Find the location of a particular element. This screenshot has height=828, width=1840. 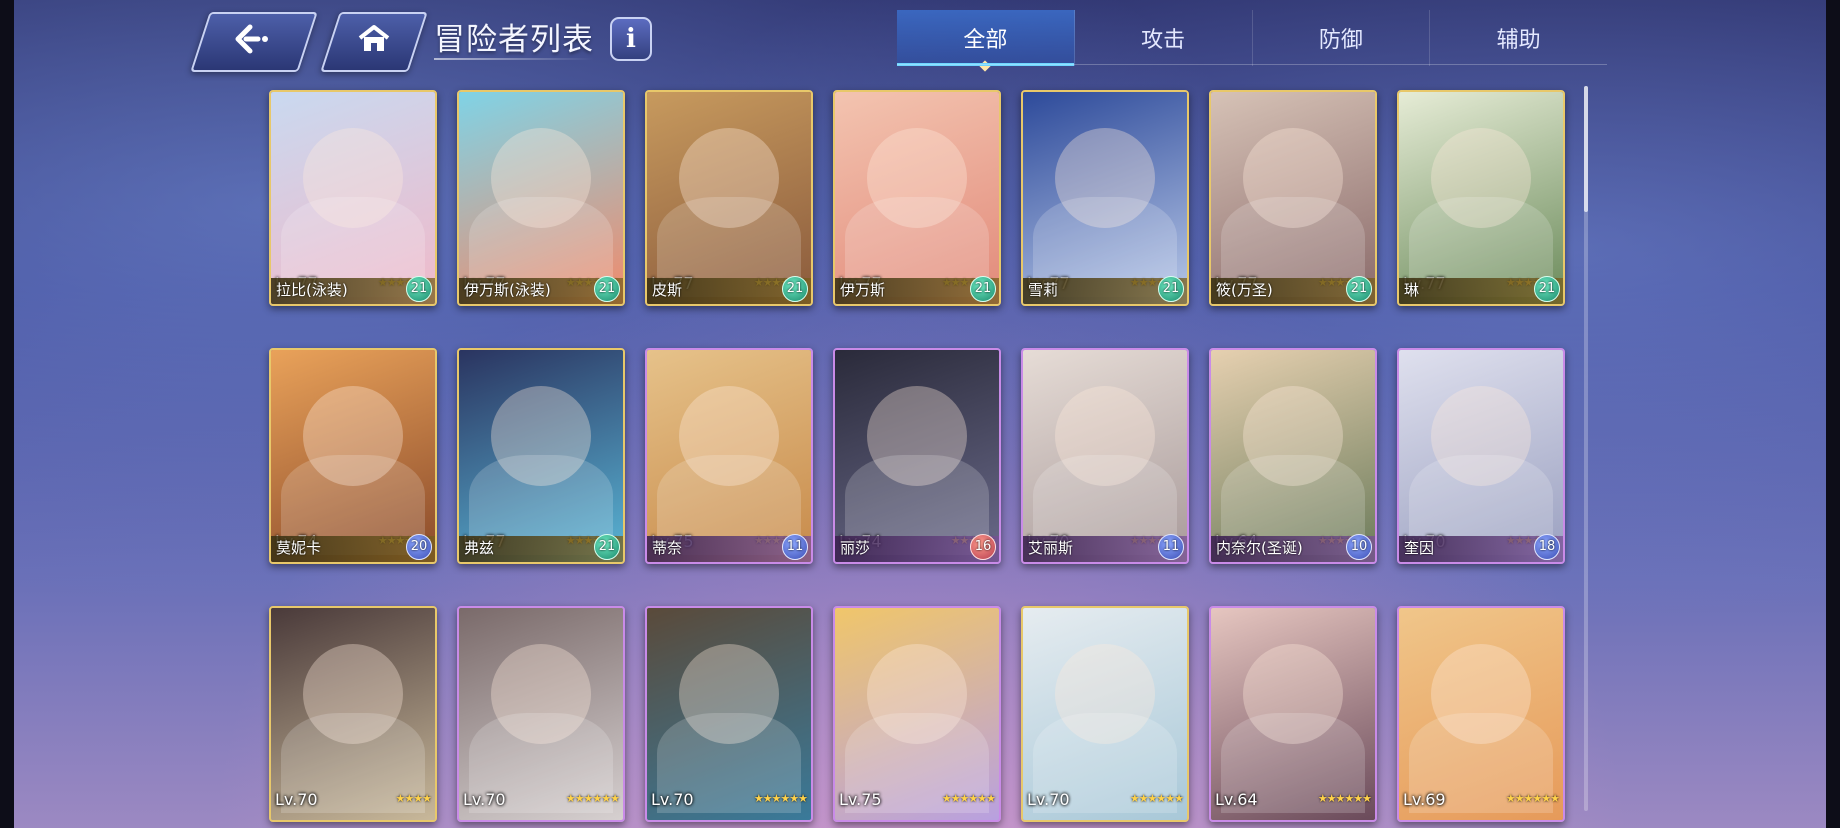

adventurer-card: Lv.75★★★★★★蒂奈11 is located at coordinates (729, 456).